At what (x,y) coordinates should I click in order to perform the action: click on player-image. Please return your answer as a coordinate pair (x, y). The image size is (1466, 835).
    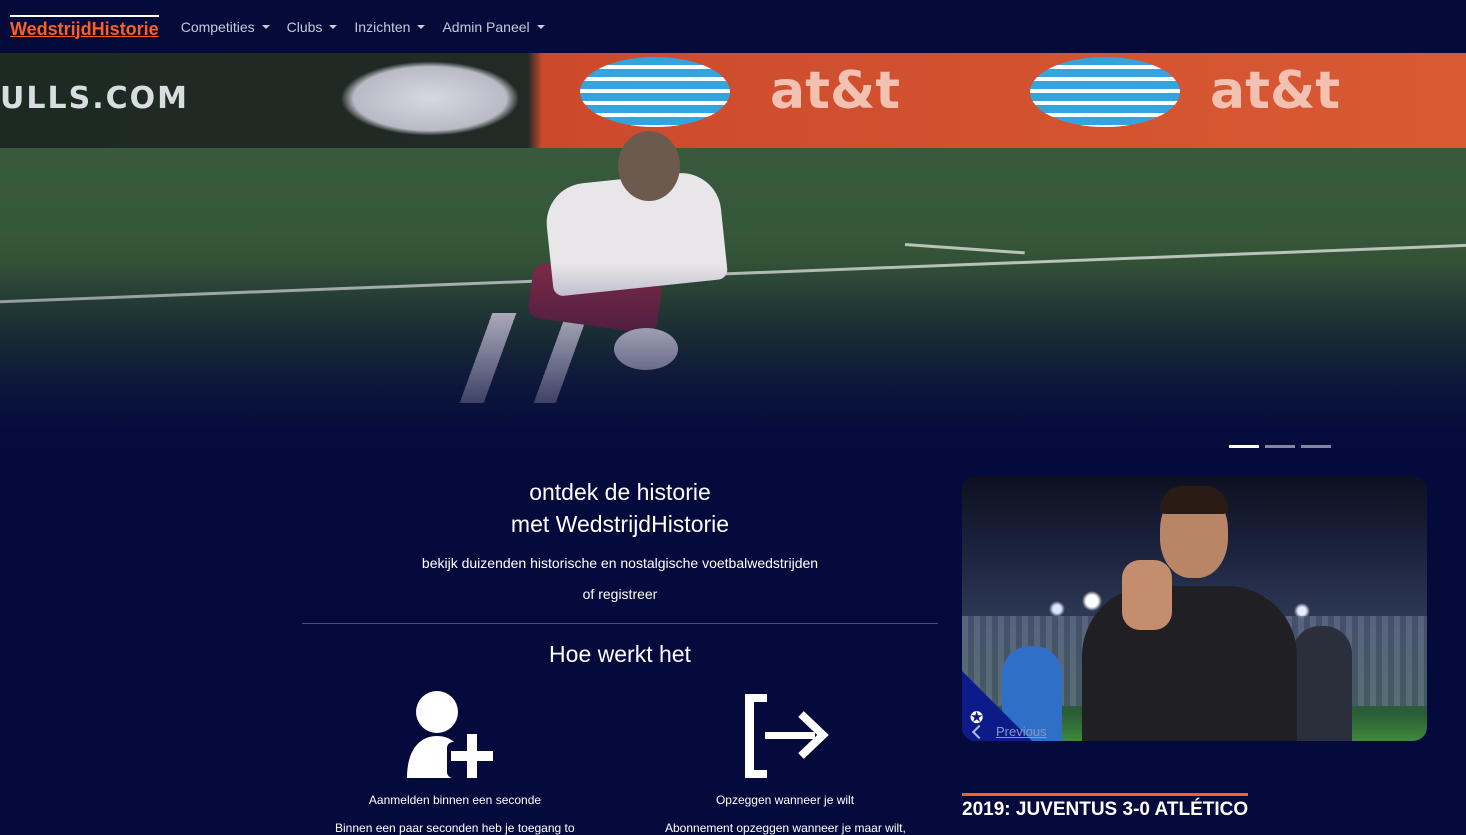
    Looking at the image, I should click on (649, 166).